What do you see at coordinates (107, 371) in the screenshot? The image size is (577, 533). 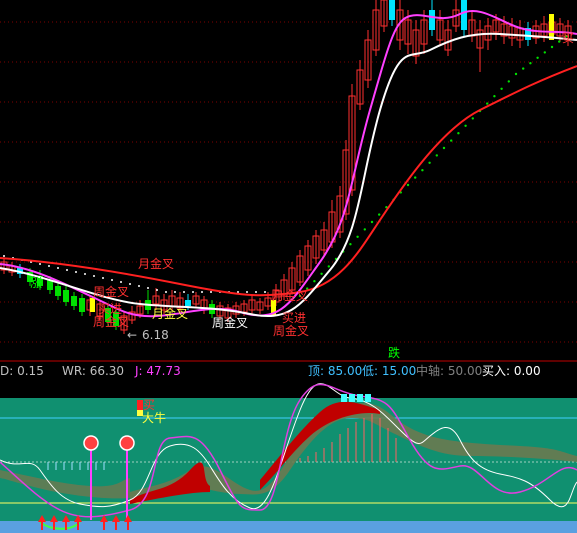 I see `readout-value: 66.30` at bounding box center [107, 371].